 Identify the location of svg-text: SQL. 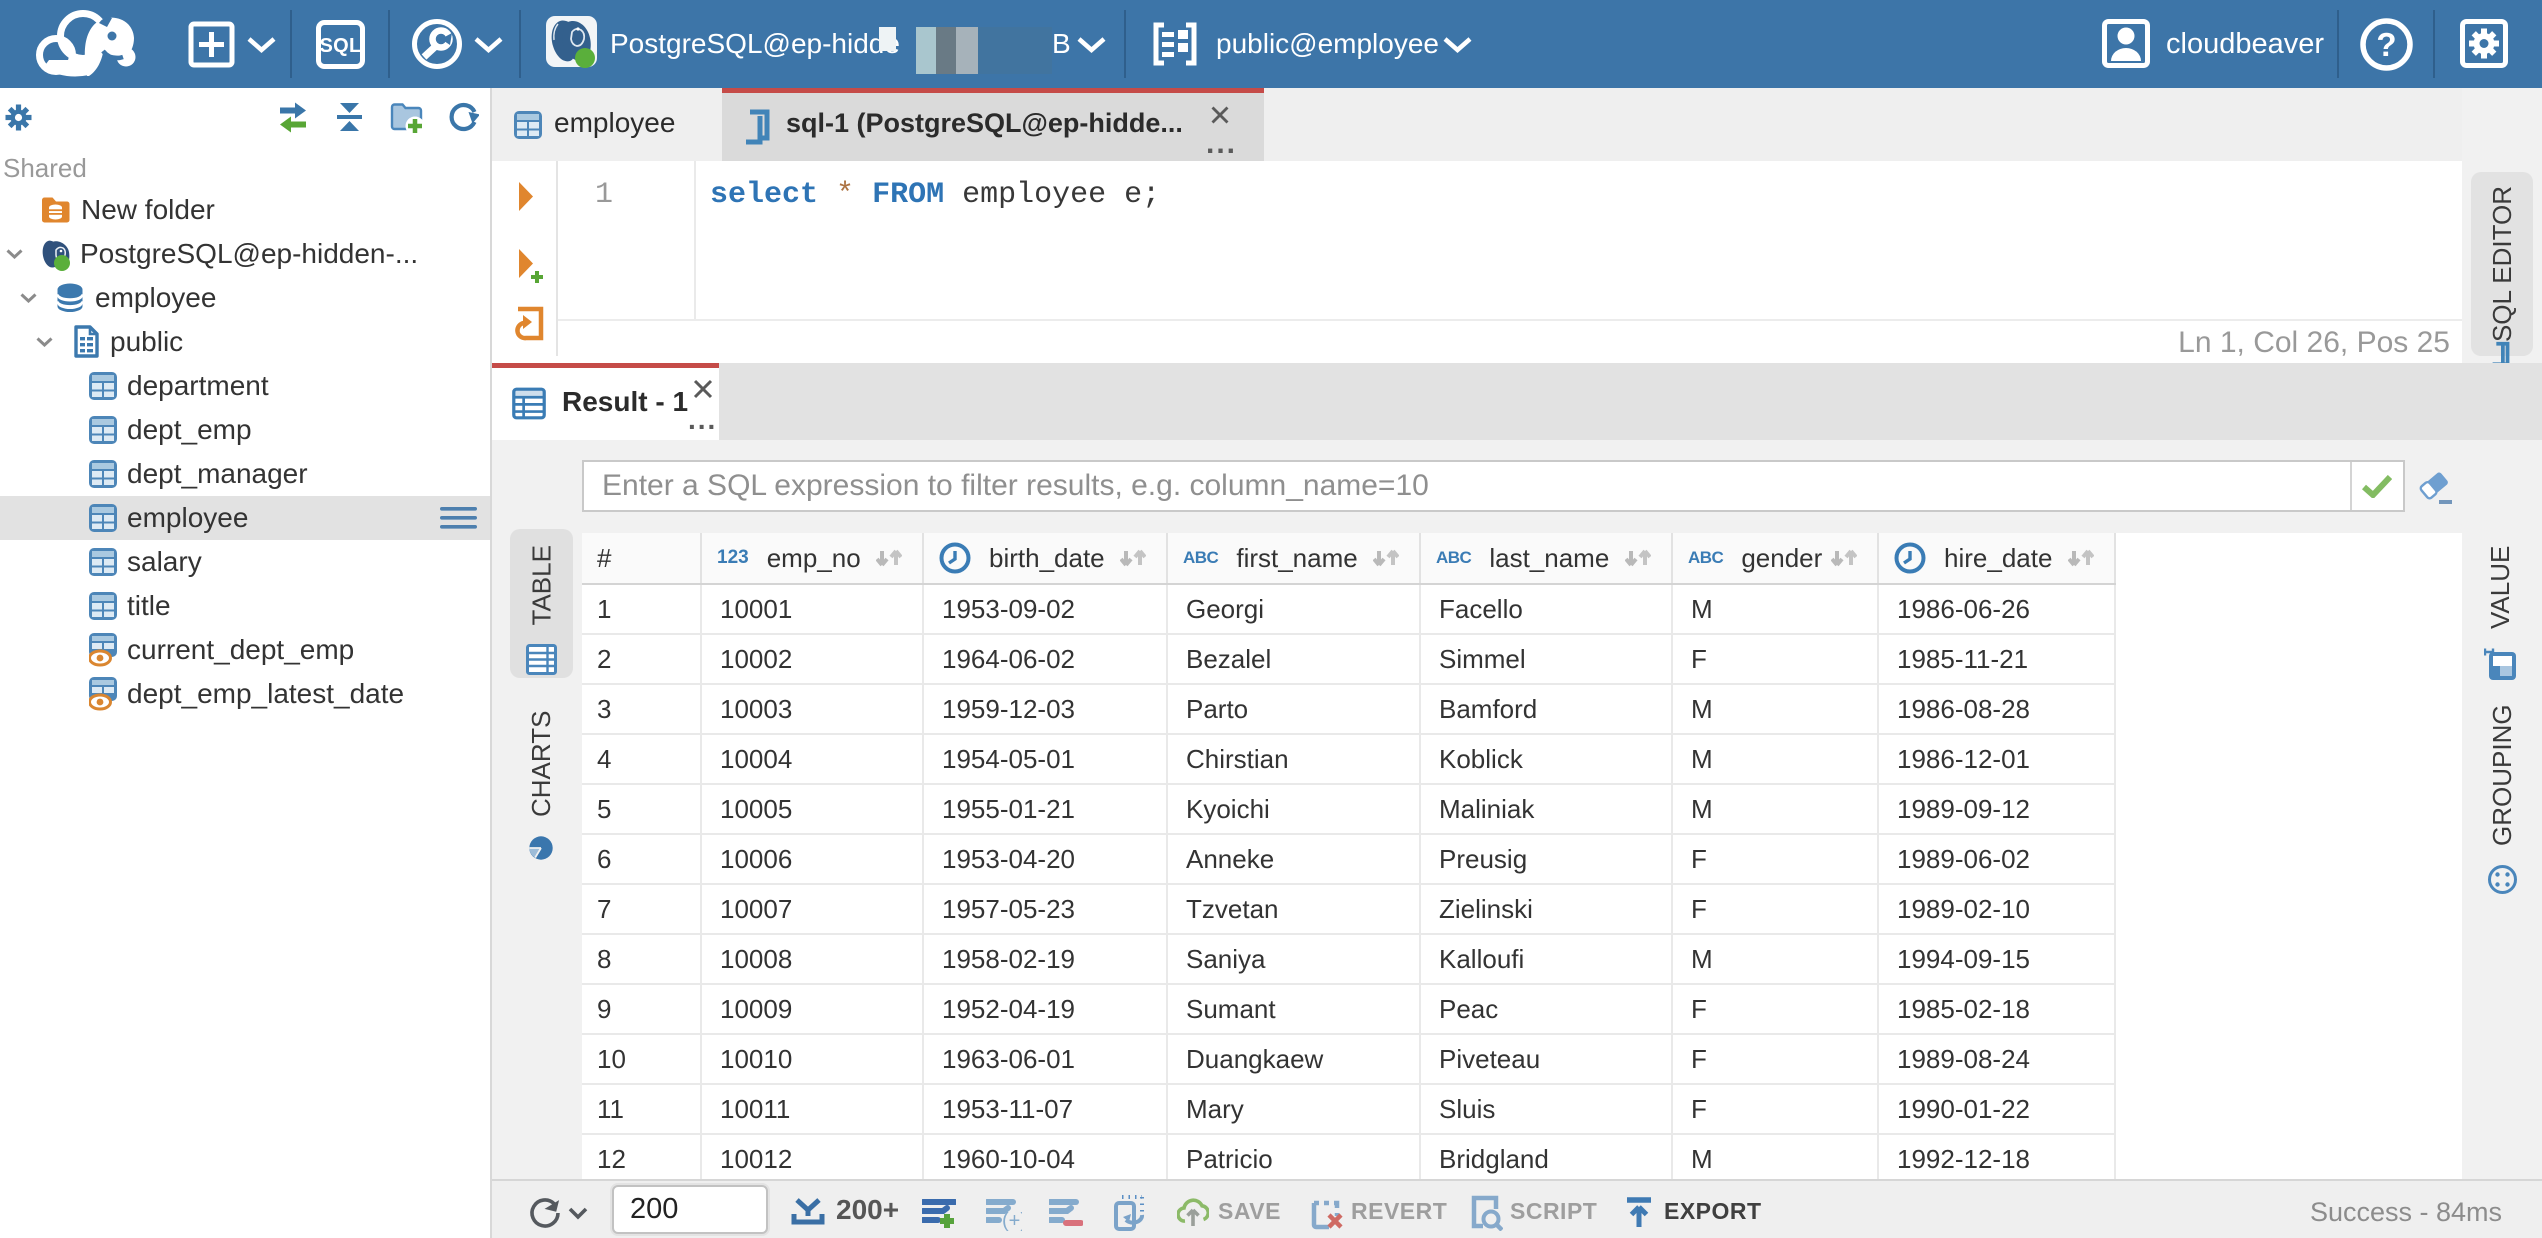
(340, 46).